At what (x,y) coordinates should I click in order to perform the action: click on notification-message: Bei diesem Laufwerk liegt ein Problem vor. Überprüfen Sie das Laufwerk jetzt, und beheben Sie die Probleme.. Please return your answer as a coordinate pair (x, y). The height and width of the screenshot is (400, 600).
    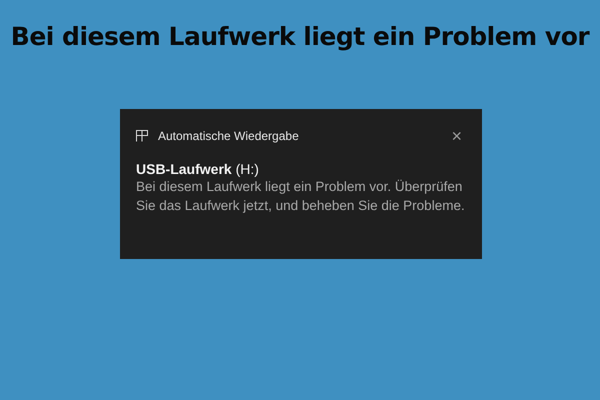
    Looking at the image, I should click on (301, 196).